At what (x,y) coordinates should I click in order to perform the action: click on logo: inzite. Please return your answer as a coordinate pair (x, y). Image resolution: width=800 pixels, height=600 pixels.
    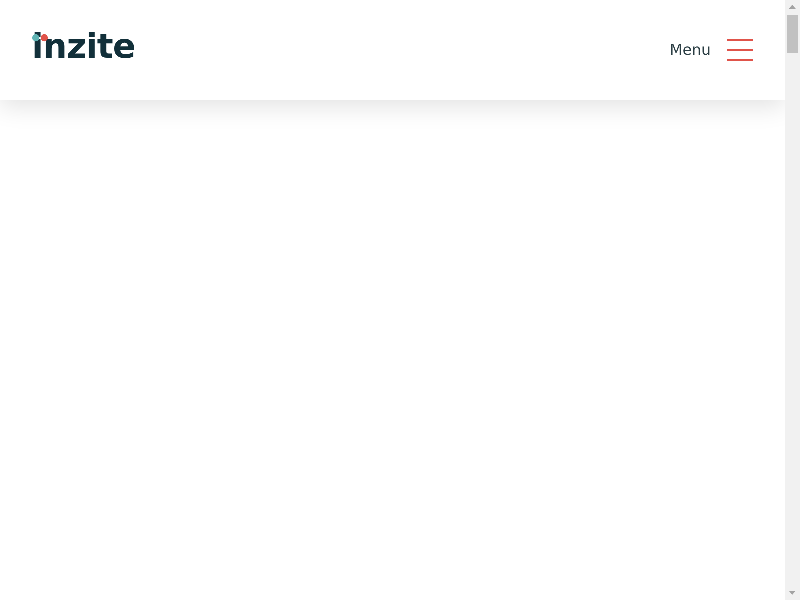
    Looking at the image, I should click on (84, 49).